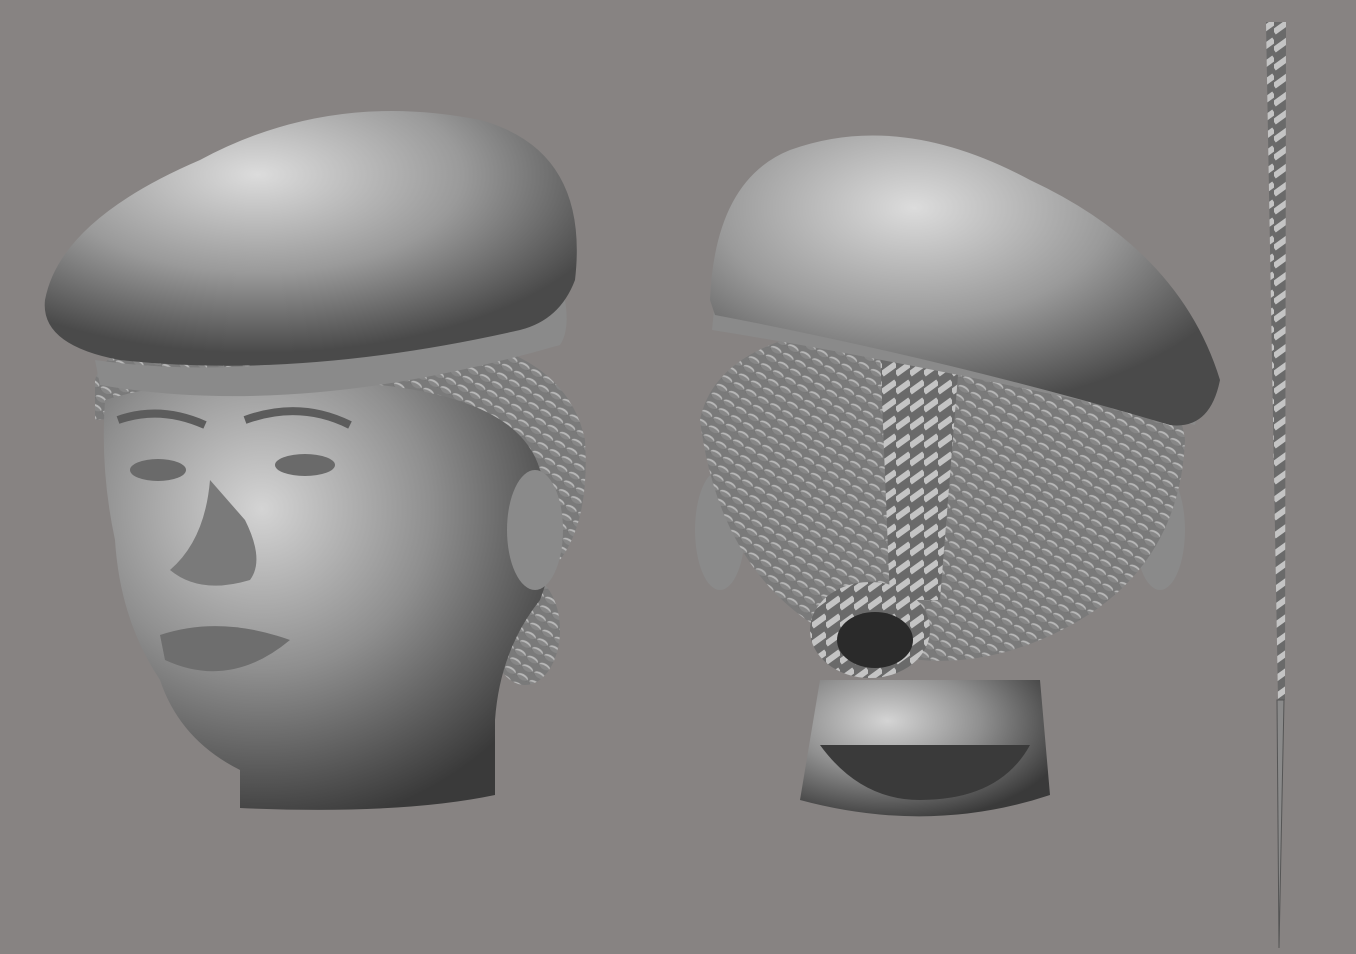  I want to click on braid-twisted-strand, so click(1276, 361).